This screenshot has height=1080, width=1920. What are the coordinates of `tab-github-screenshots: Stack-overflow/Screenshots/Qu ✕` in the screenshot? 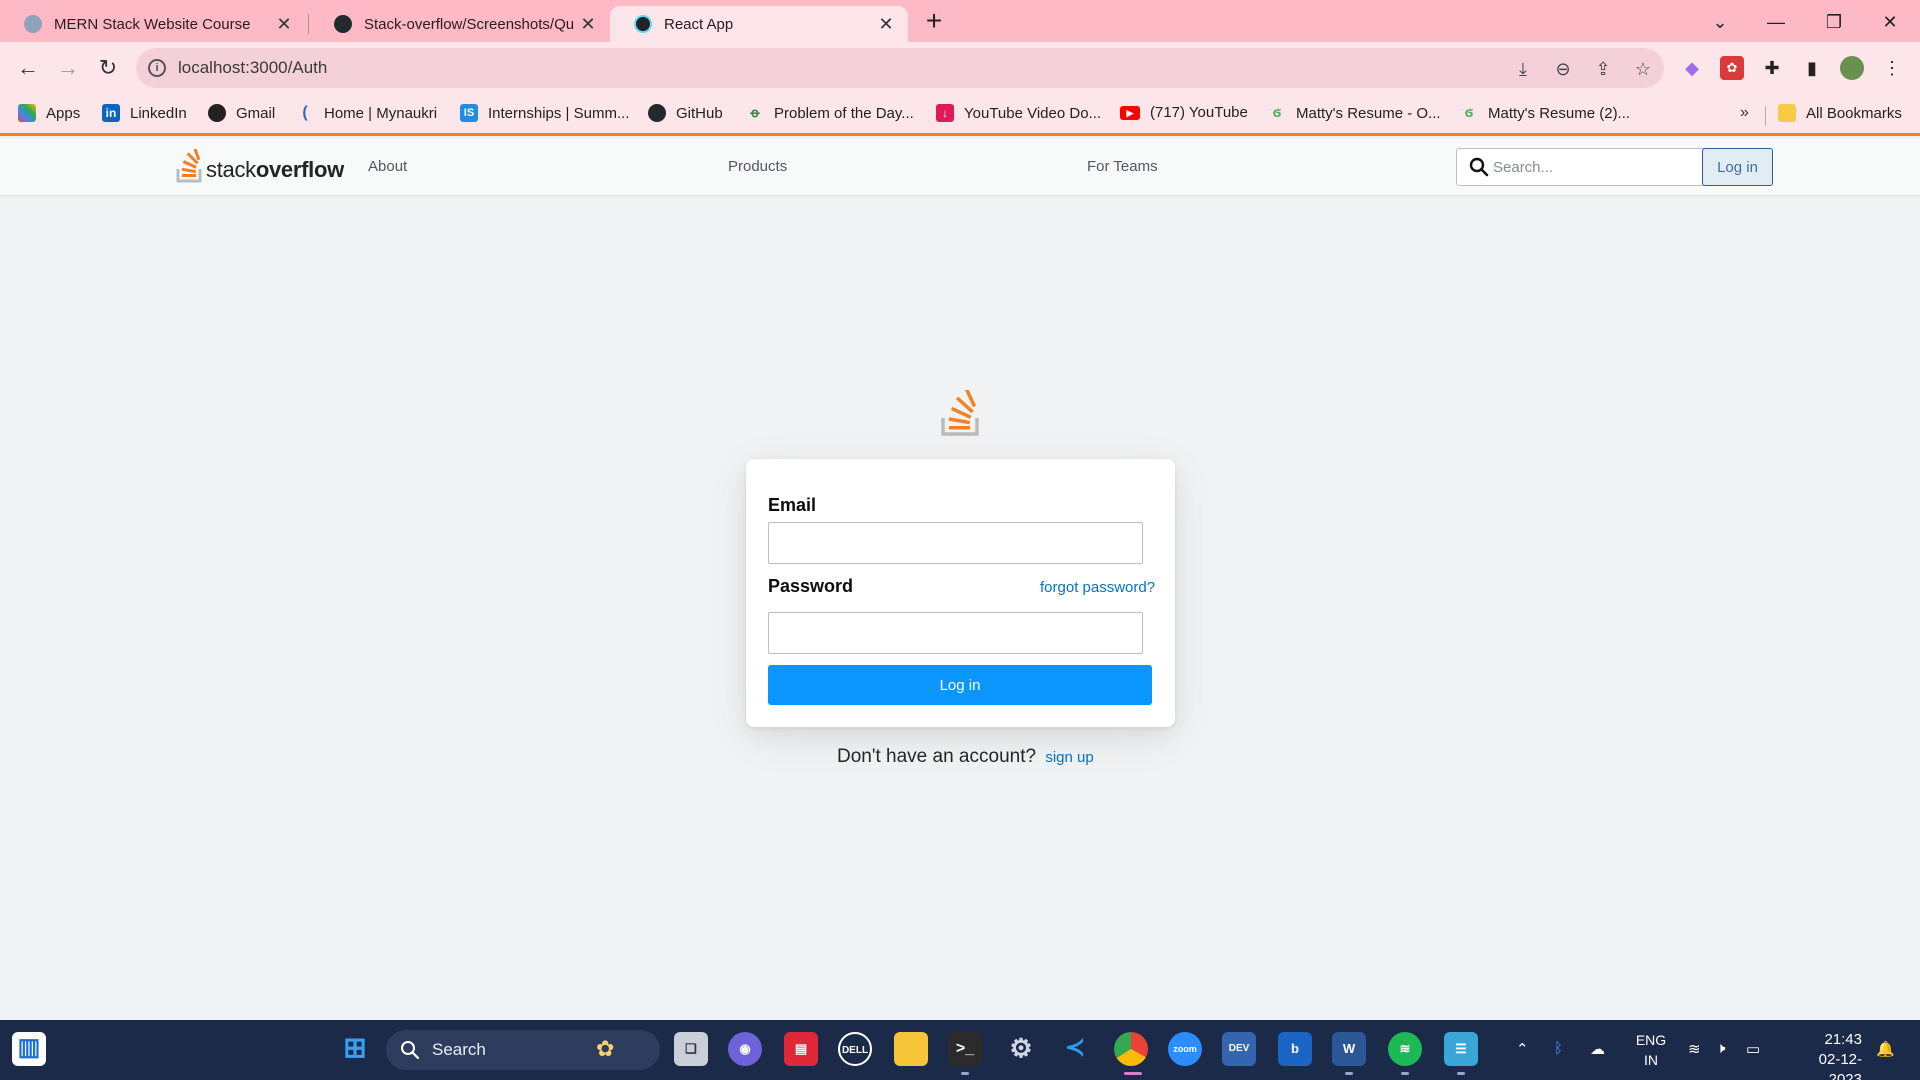 It's located at (460, 24).